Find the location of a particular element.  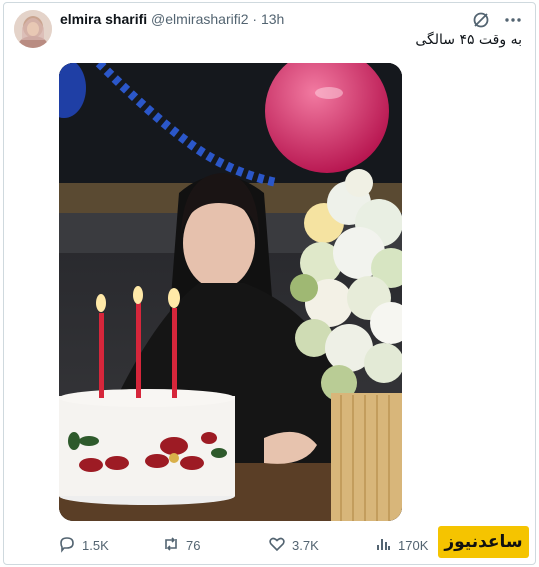

tweet-header: elmira sharifi @elmirasharifi2 · 13h is located at coordinates (172, 19).